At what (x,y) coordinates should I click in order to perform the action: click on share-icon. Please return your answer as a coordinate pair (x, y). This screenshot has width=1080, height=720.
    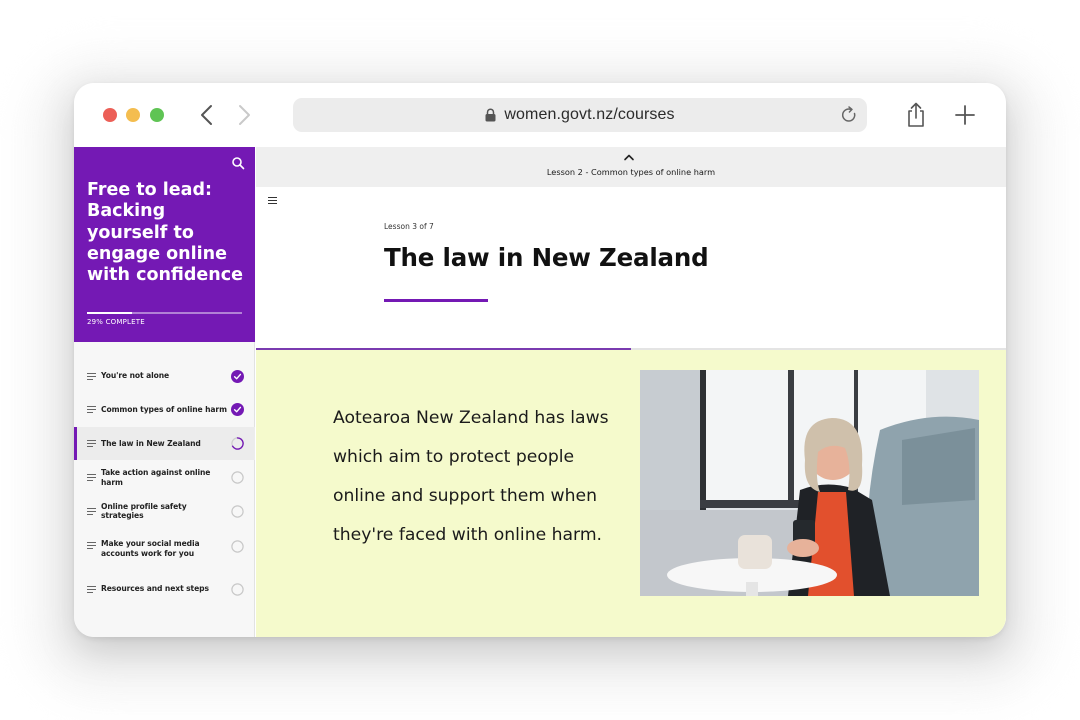
    Looking at the image, I should click on (916, 115).